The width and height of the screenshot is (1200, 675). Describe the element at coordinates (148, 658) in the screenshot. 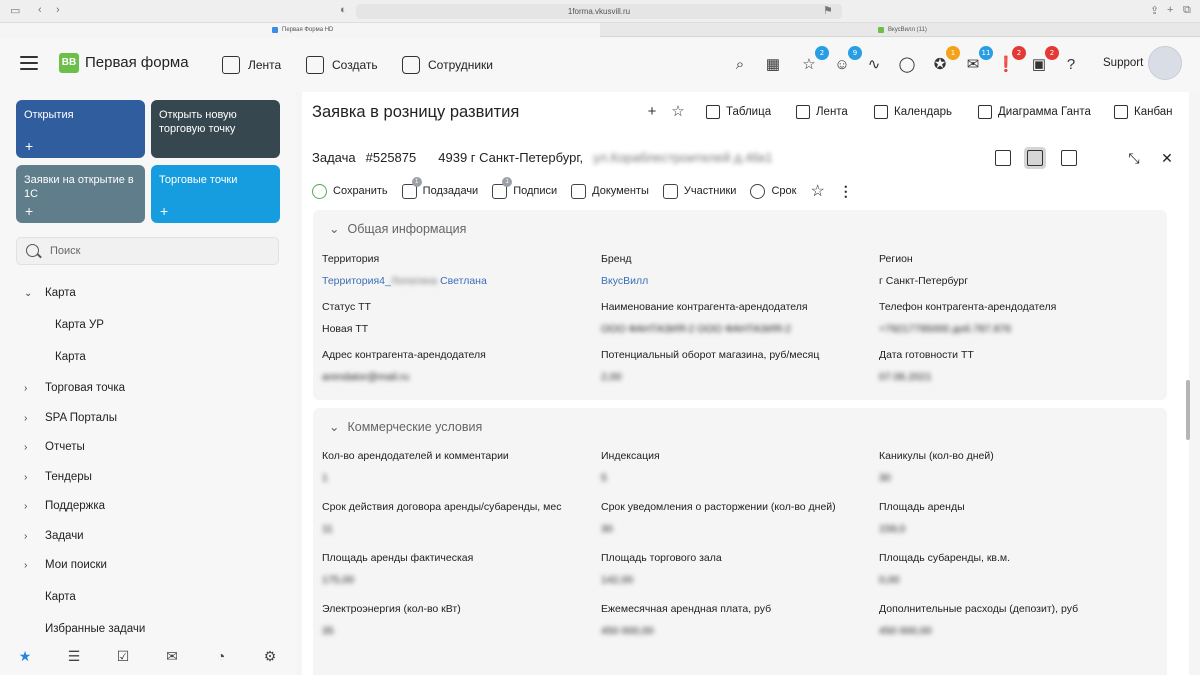

I see `sidebar-bottom-bar: ★ ☰ ☑ ✉ ◔ ⚙` at that location.